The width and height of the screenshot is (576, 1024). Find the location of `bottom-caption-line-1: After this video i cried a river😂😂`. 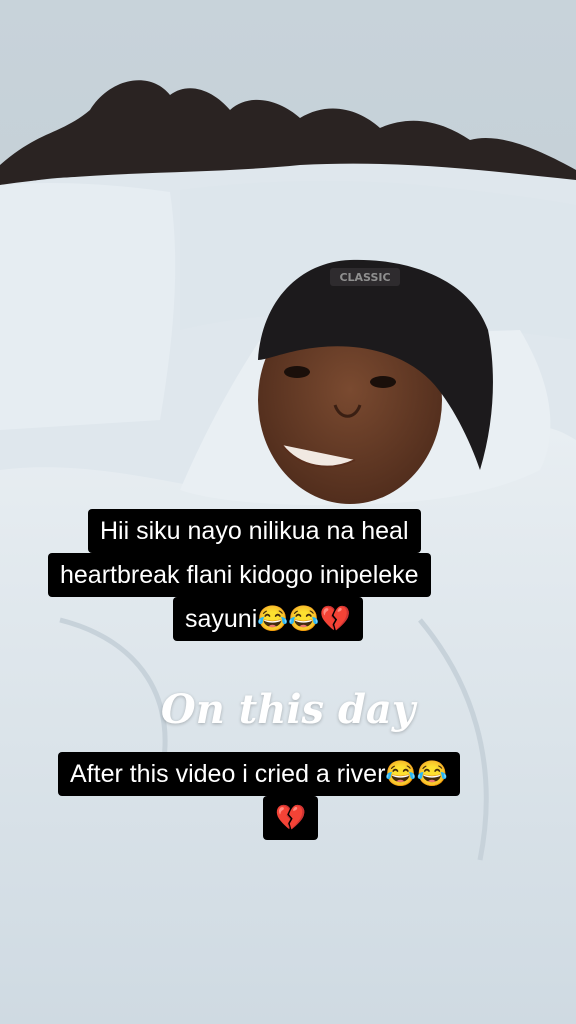

bottom-caption-line-1: After this video i cried a river😂😂 is located at coordinates (259, 774).